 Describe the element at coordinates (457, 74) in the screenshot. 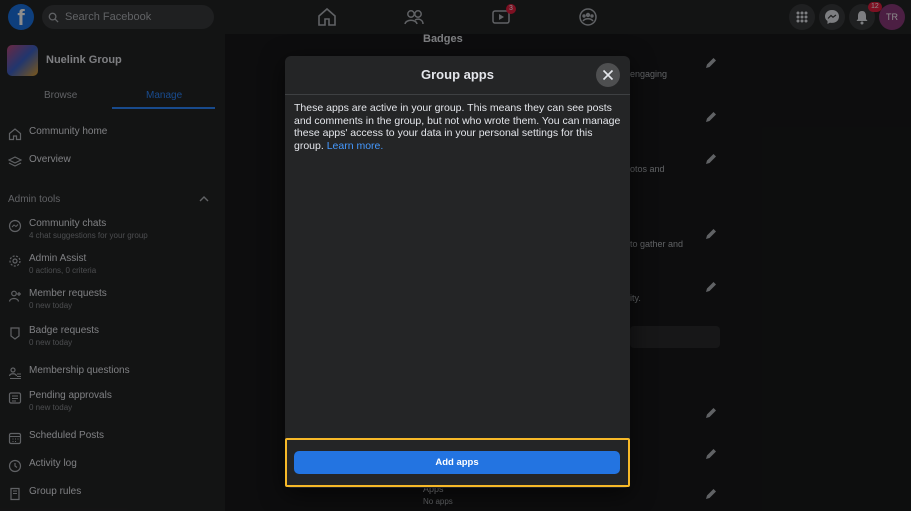

I see `dialog-title: Group apps` at that location.